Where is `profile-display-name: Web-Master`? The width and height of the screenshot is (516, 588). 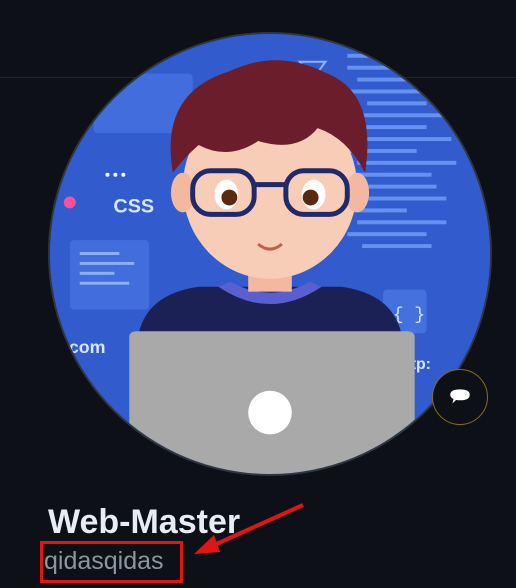 profile-display-name: Web-Master is located at coordinates (144, 522).